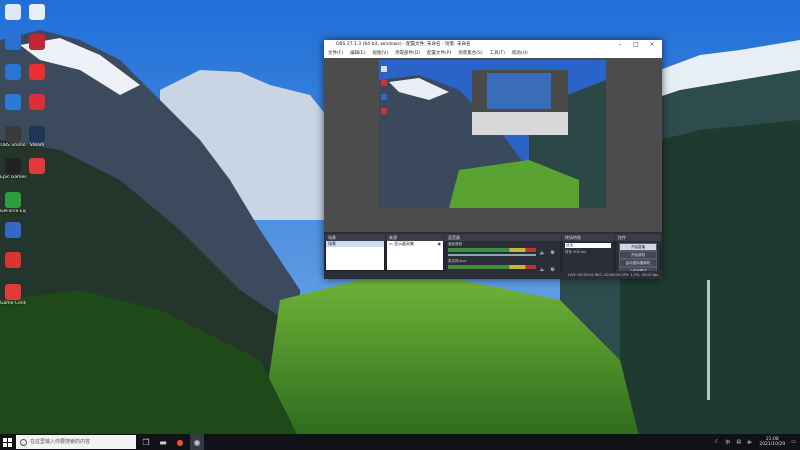  I want to click on search-placeholder: 在这里输入你要搜索的内容, so click(60, 442).